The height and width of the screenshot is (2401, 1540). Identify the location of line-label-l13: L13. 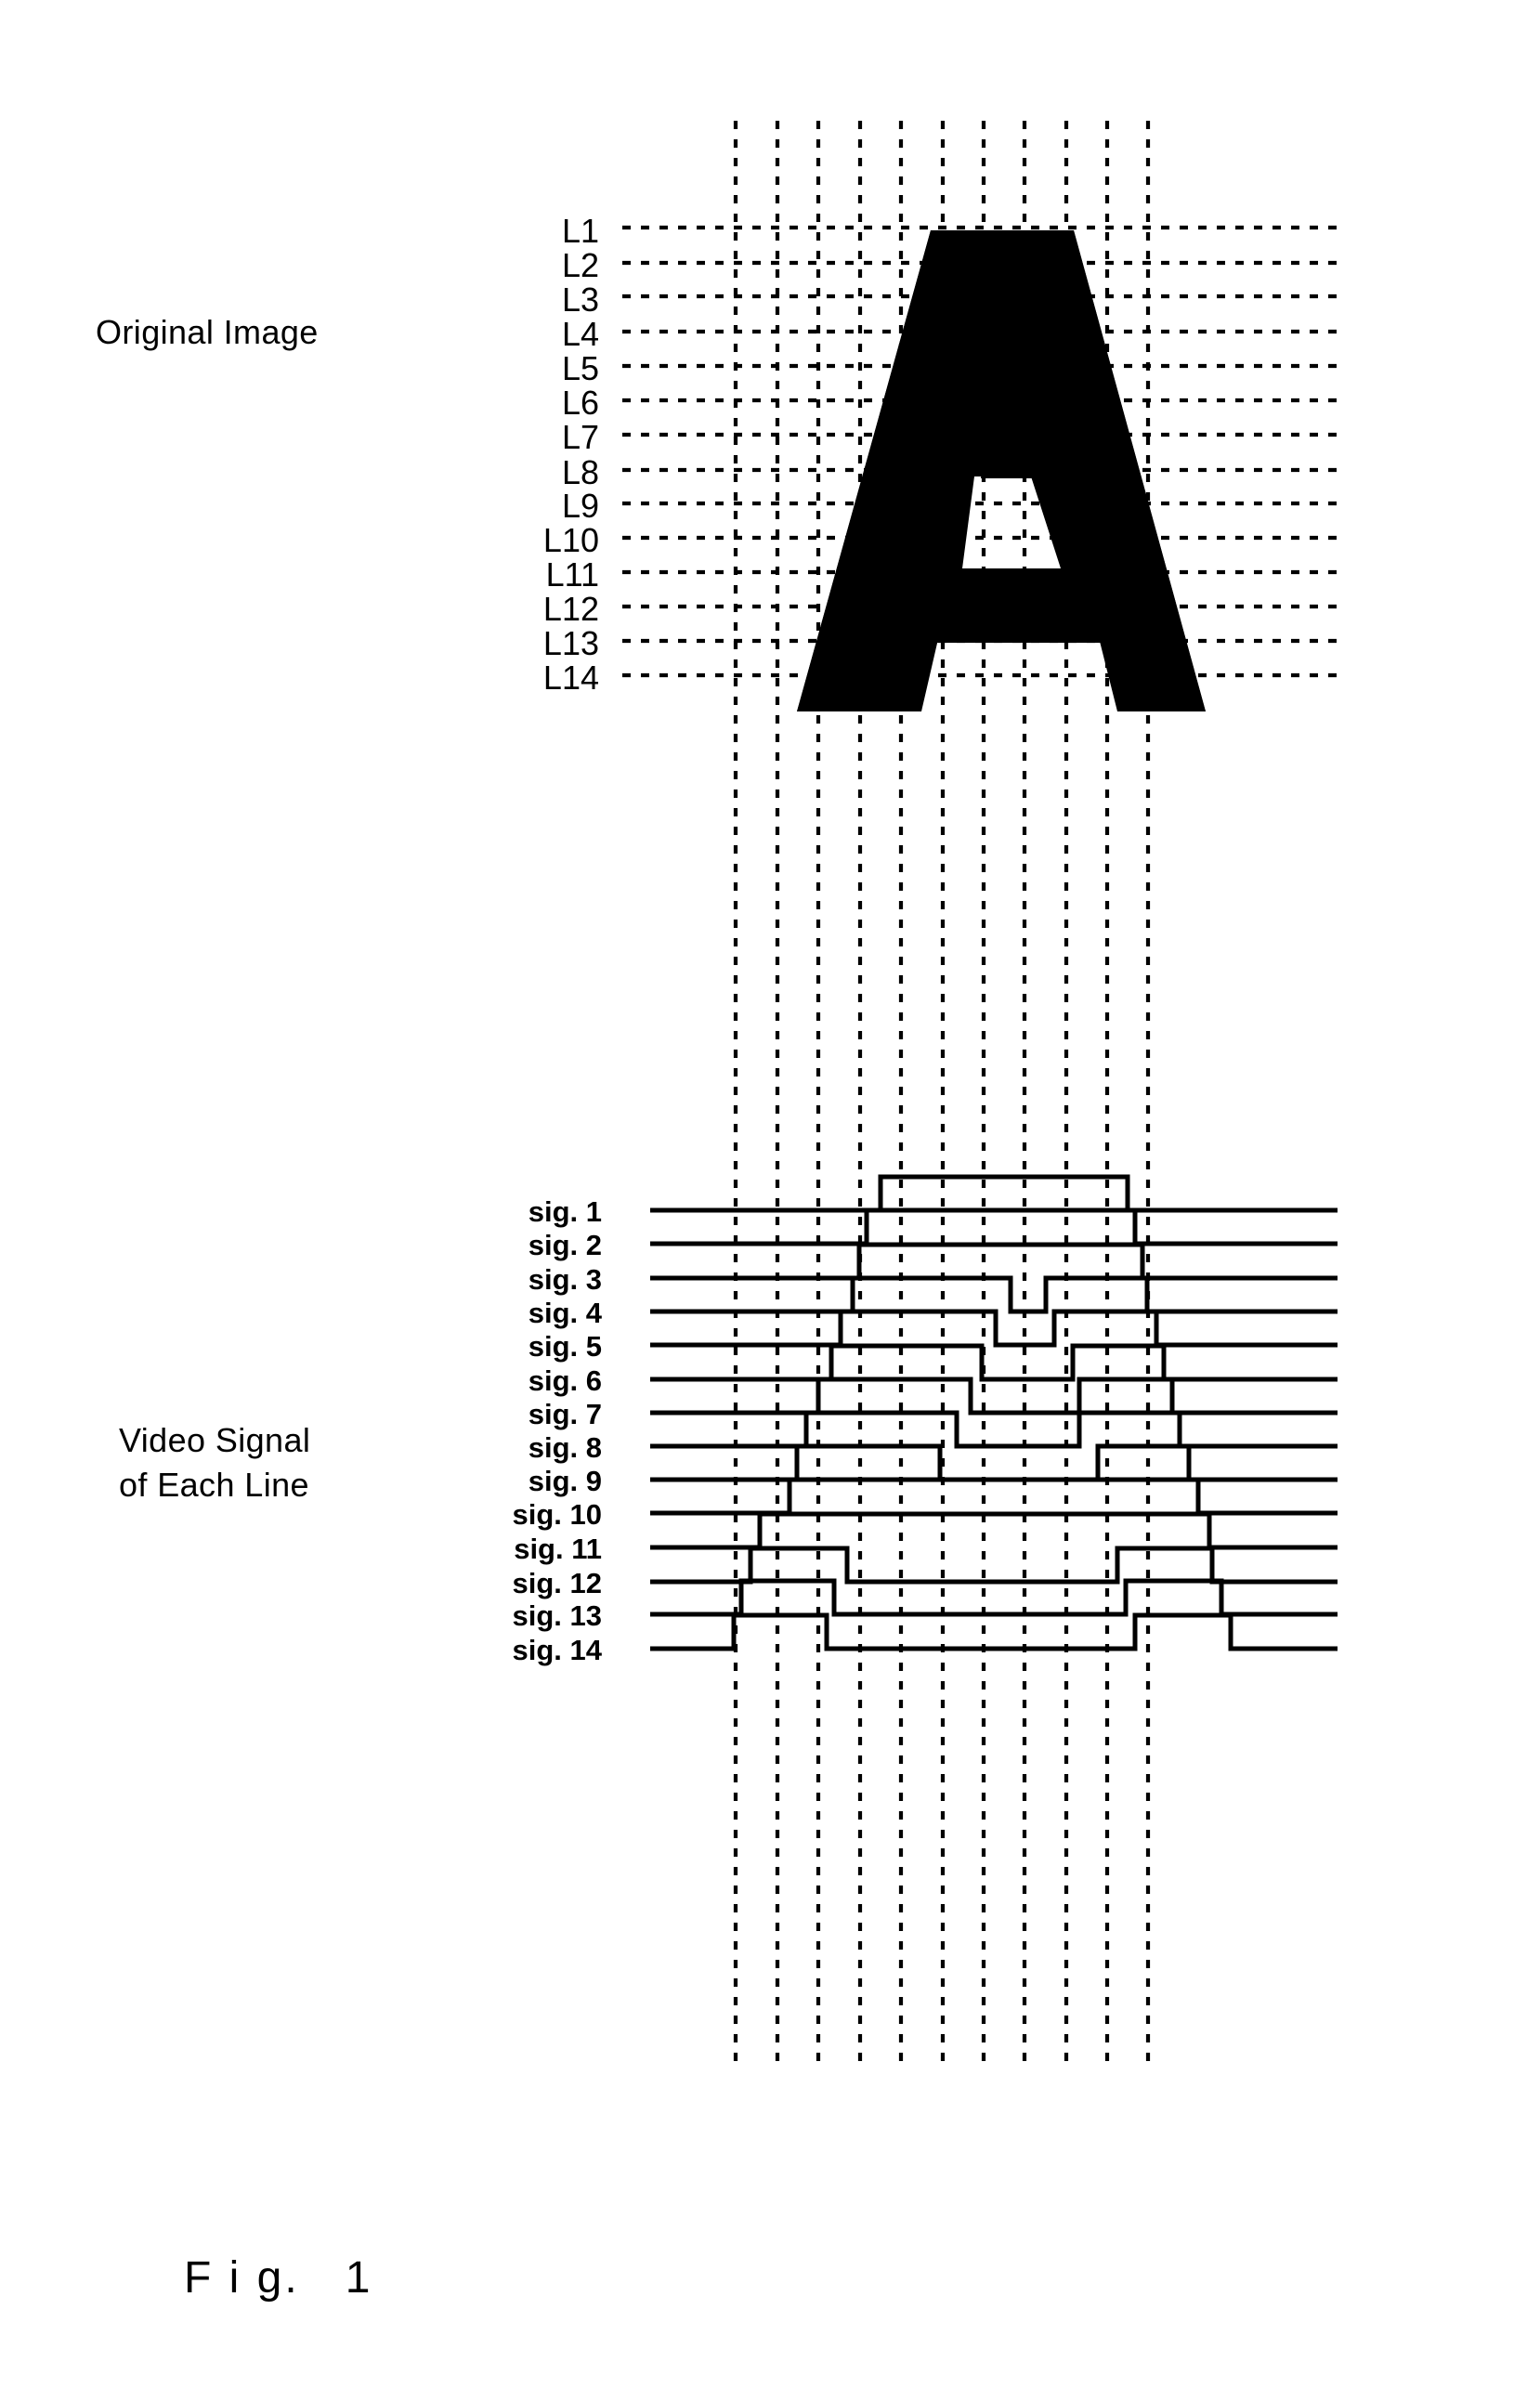
(570, 643).